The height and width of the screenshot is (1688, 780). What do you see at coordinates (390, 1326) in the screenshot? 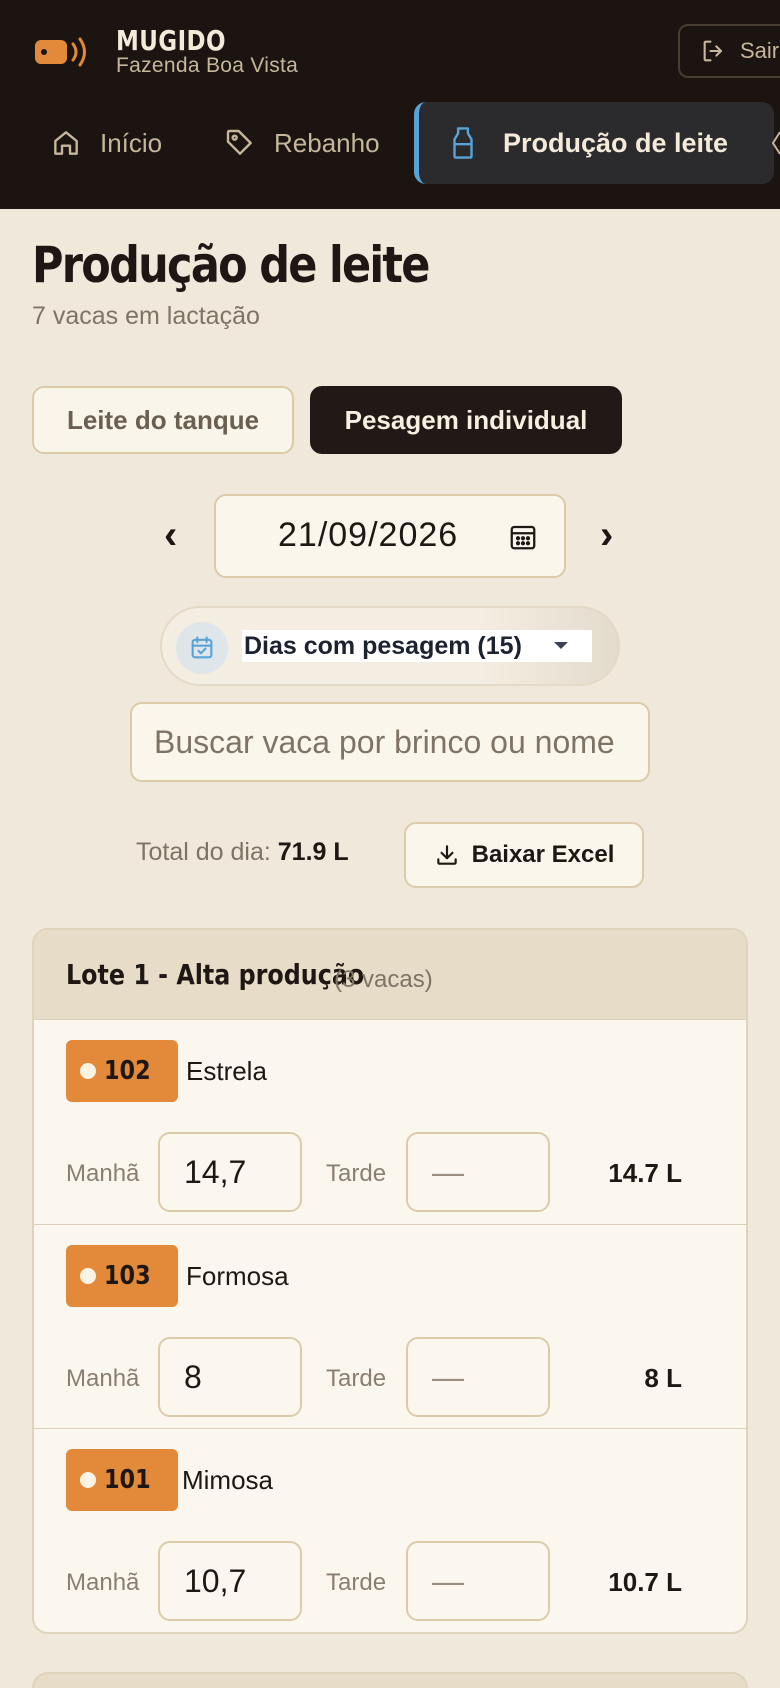
I see `cow-row: 103 Formosa Manhã Tarde 8 L` at bounding box center [390, 1326].